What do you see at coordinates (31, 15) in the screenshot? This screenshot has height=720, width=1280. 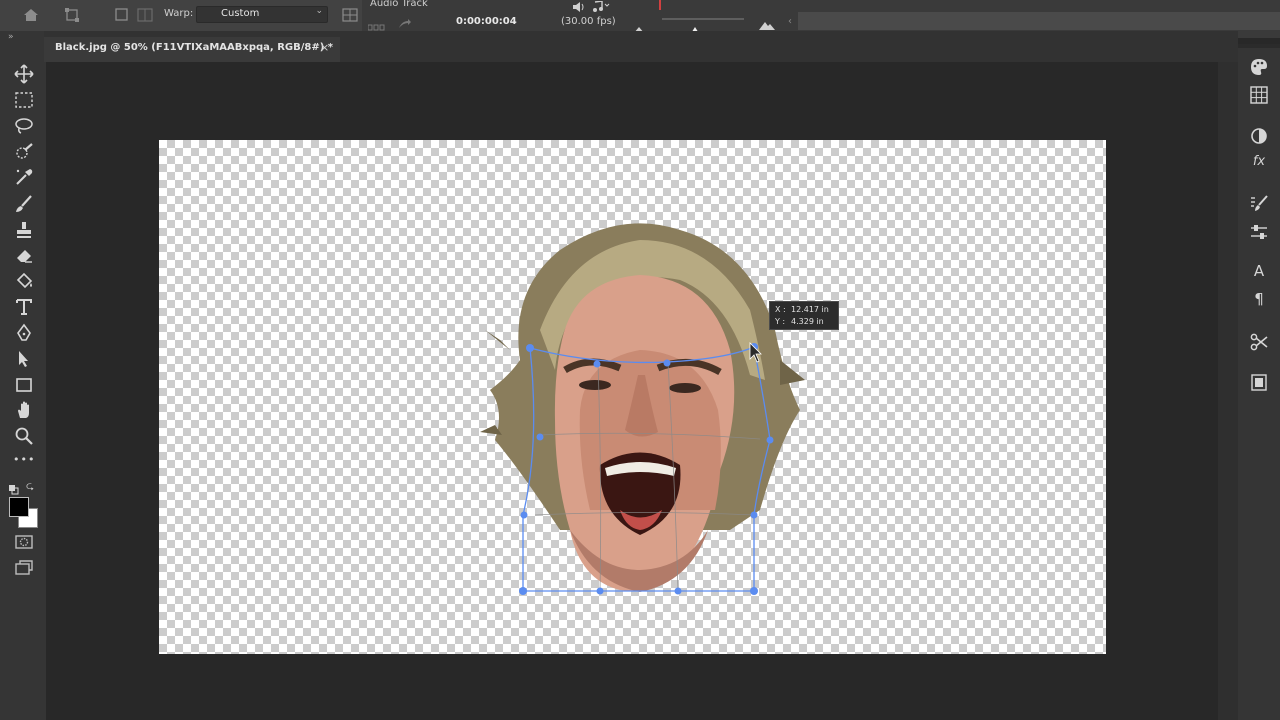 I see `home-icon` at bounding box center [31, 15].